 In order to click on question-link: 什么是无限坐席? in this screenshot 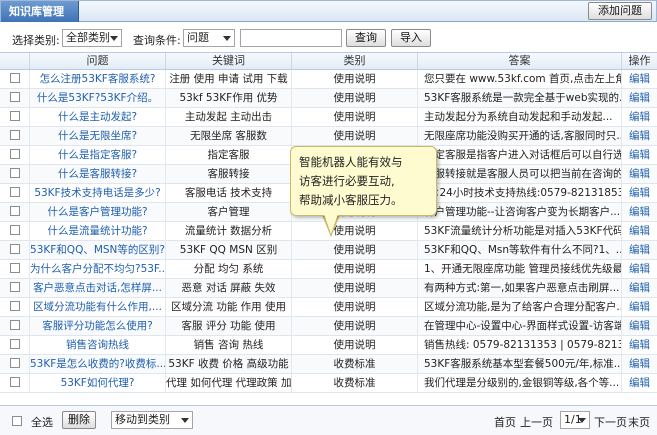, I will do `click(98, 136)`.